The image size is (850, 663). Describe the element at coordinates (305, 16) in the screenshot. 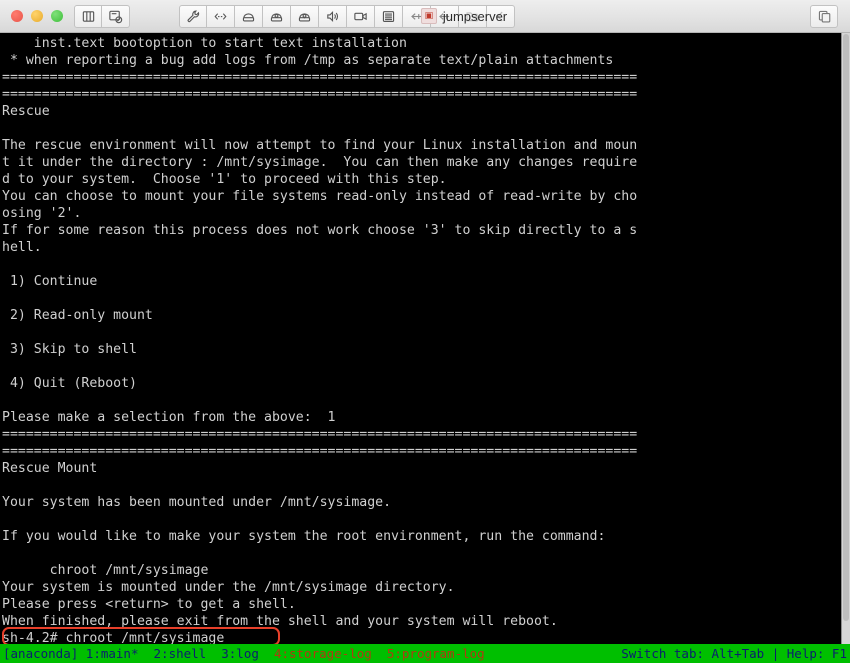

I see `key-server-icon` at that location.